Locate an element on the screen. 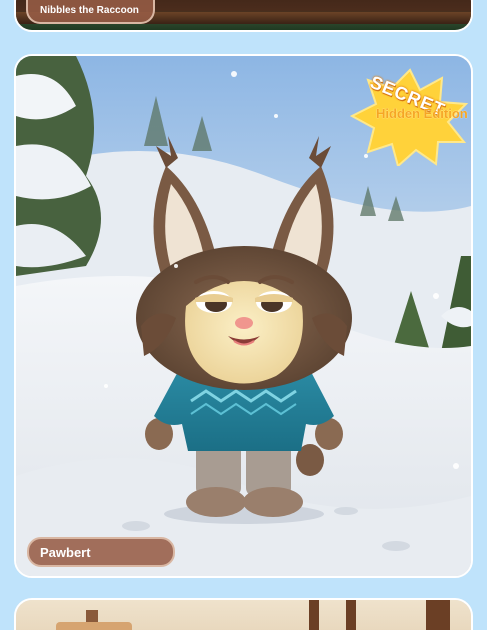 This screenshot has width=487, height=630. secret-edition-badge: SECRET Hidden Edition is located at coordinates (409, 117).